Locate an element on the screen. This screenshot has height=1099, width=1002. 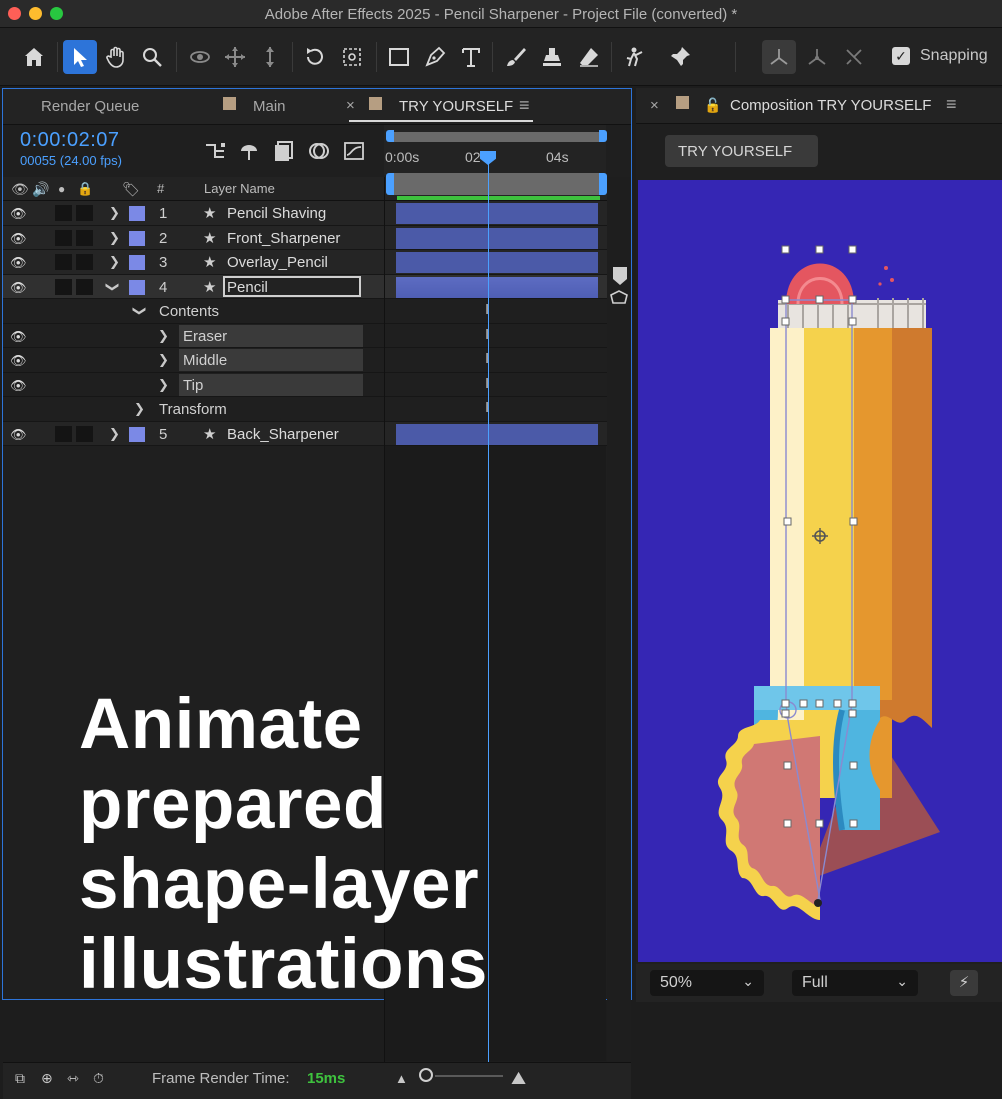
layer-name: Pencil is located at coordinates (247, 287).